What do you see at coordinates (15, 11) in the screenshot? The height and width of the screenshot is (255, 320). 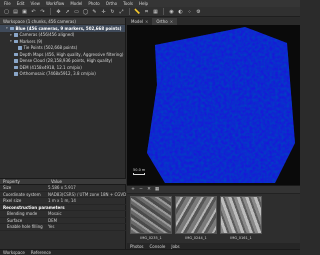 I see `open-icon: ▤` at bounding box center [15, 11].